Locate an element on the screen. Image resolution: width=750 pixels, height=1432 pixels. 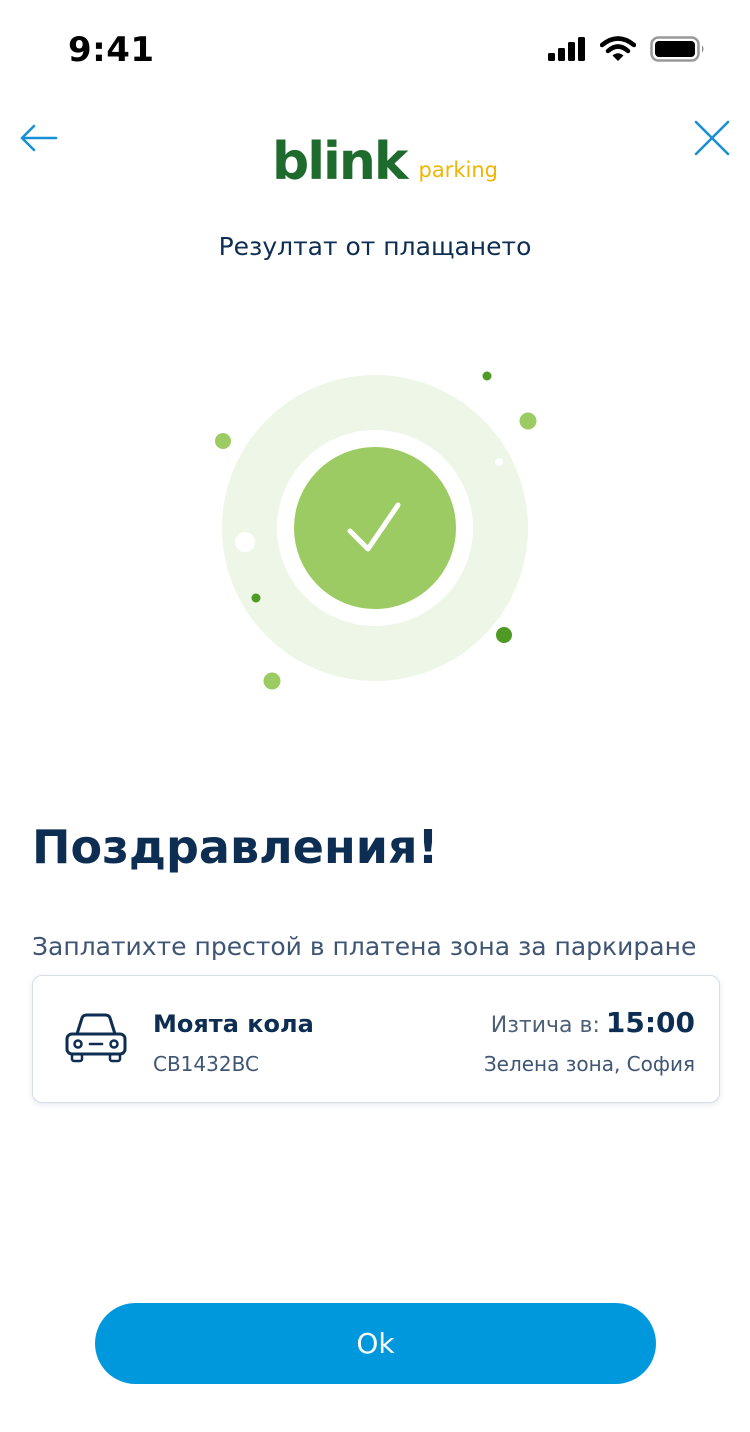
arrow-left-icon is located at coordinates (39, 138).